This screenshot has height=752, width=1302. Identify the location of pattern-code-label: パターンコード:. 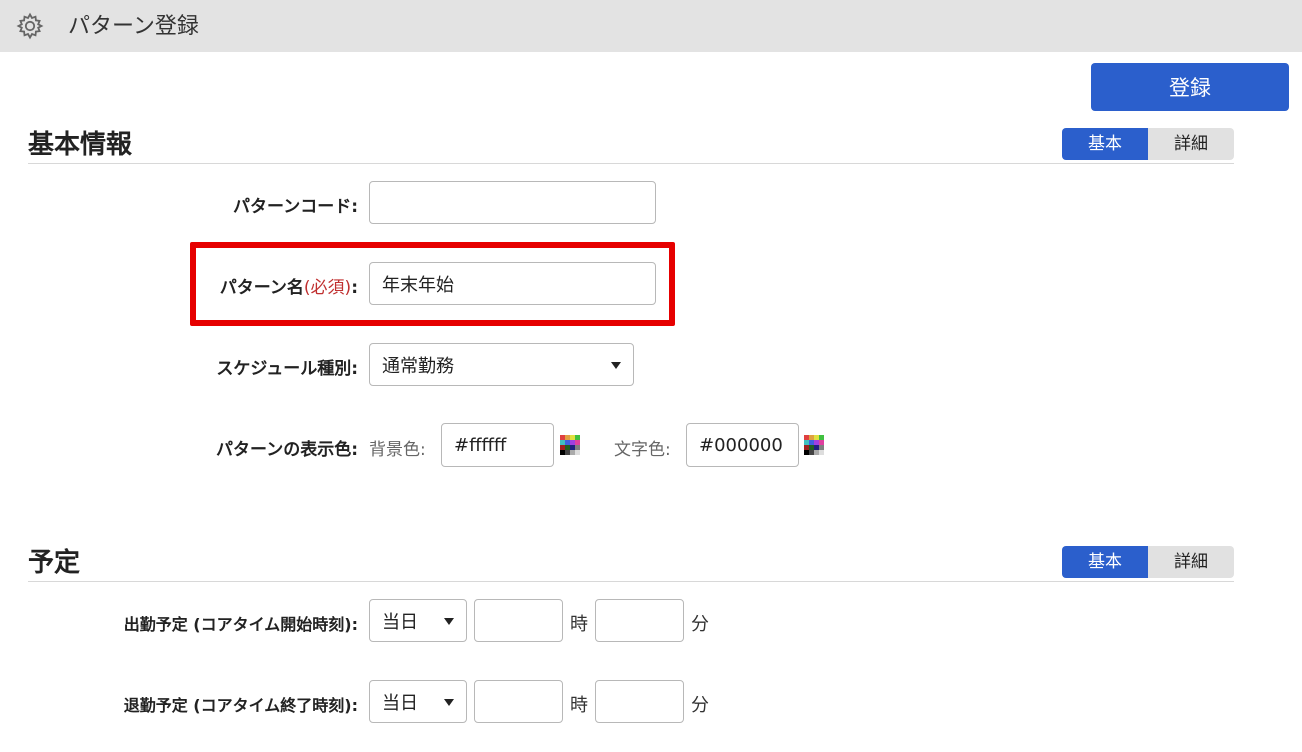
(295, 207).